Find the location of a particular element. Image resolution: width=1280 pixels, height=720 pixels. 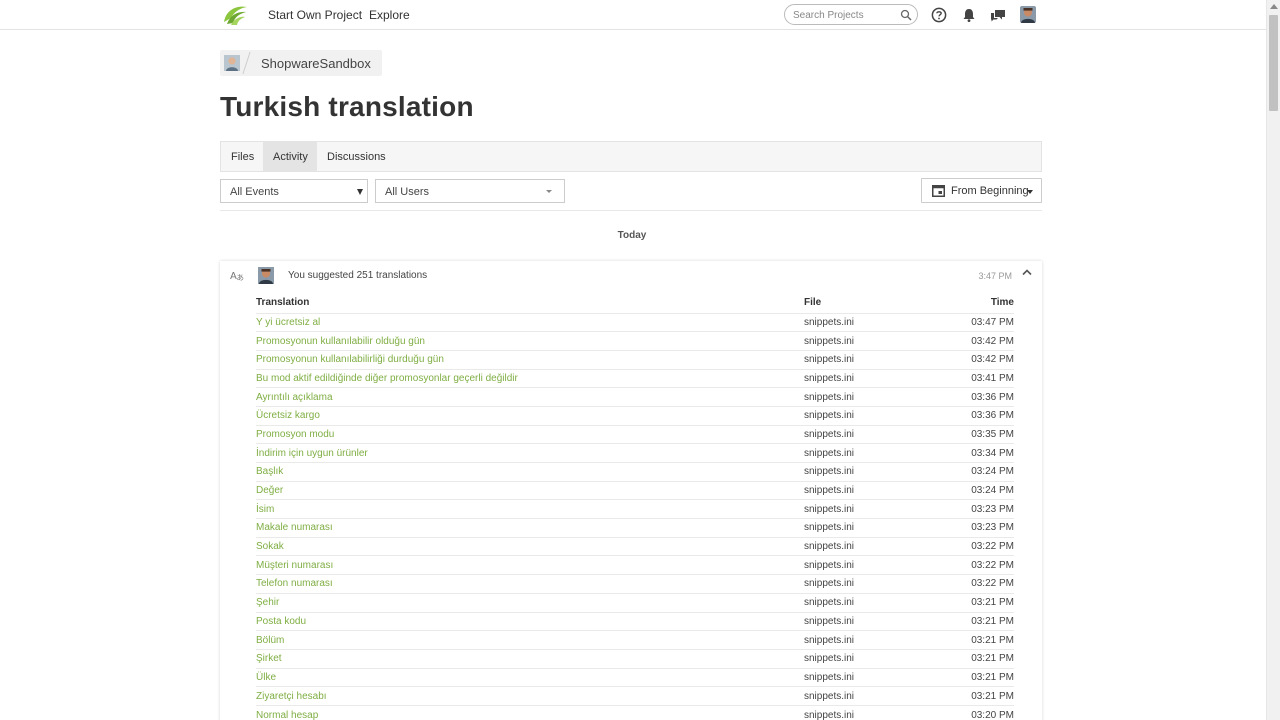

chat-icon is located at coordinates (998, 15).